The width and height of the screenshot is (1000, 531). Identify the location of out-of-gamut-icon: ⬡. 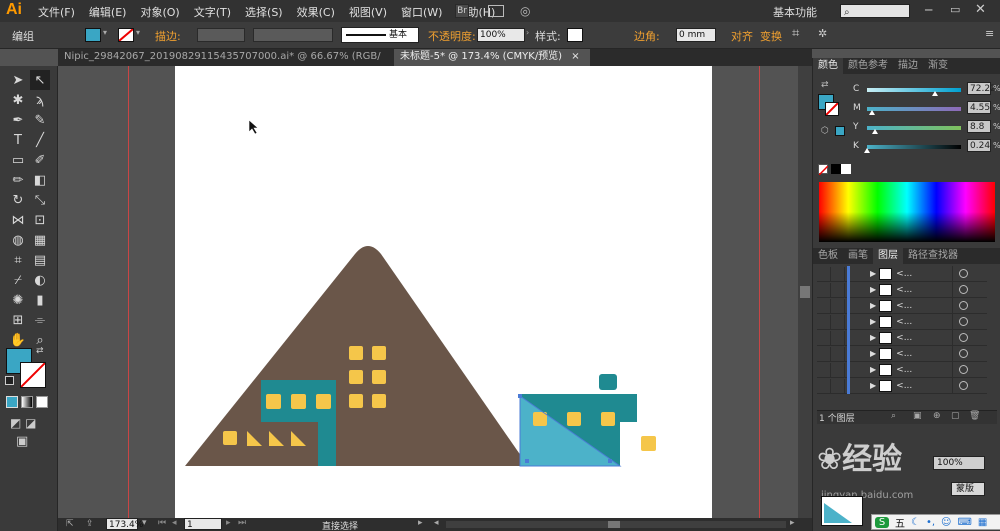
(825, 131).